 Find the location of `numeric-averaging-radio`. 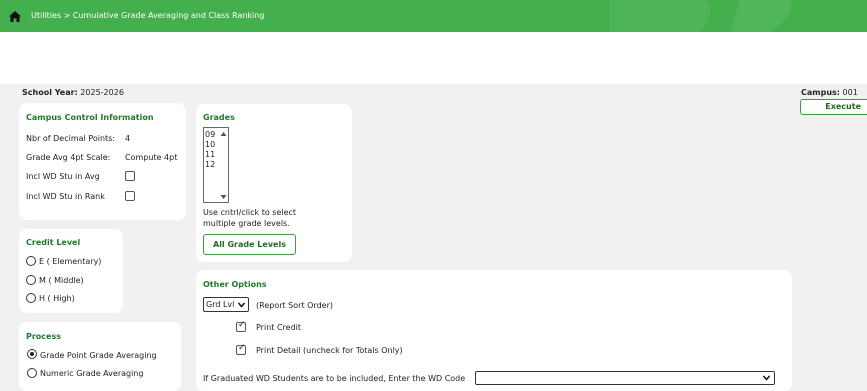

numeric-averaging-radio is located at coordinates (32, 373).